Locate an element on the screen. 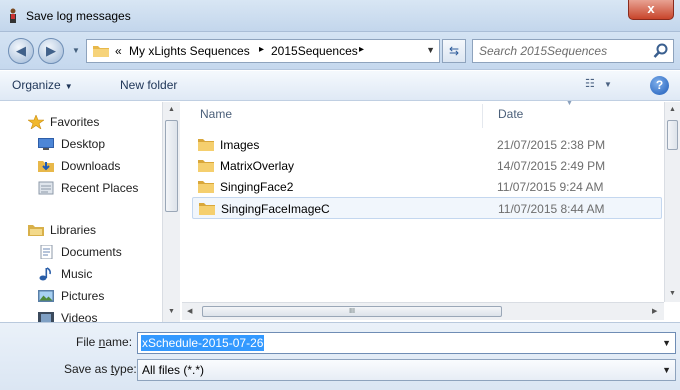 The width and height of the screenshot is (680, 390). horizontal-scrollbar-thumb: III is located at coordinates (352, 311).